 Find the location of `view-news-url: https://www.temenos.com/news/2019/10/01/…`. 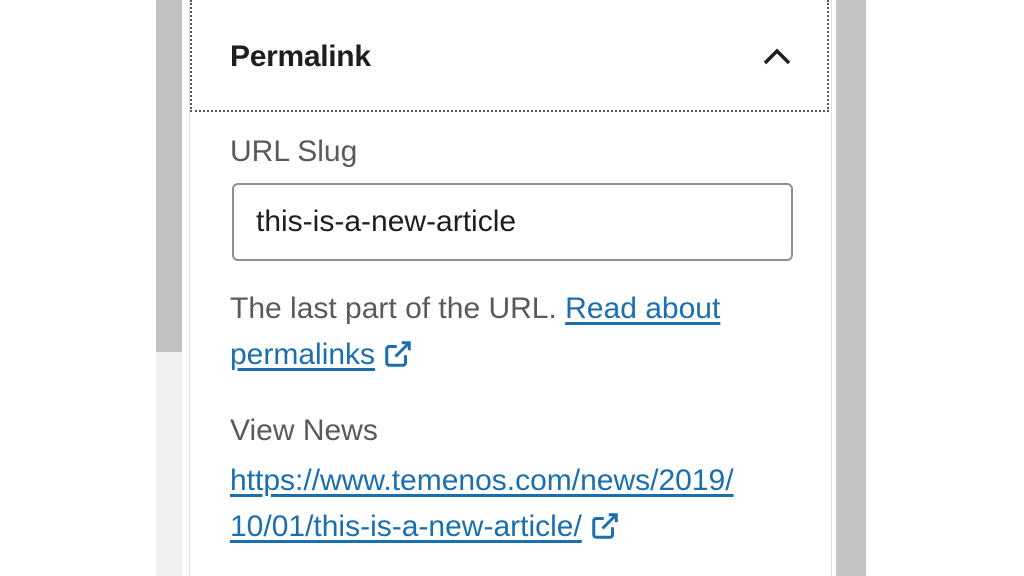

view-news-url: https://www.temenos.com/news/2019/10/01/… is located at coordinates (520, 504).